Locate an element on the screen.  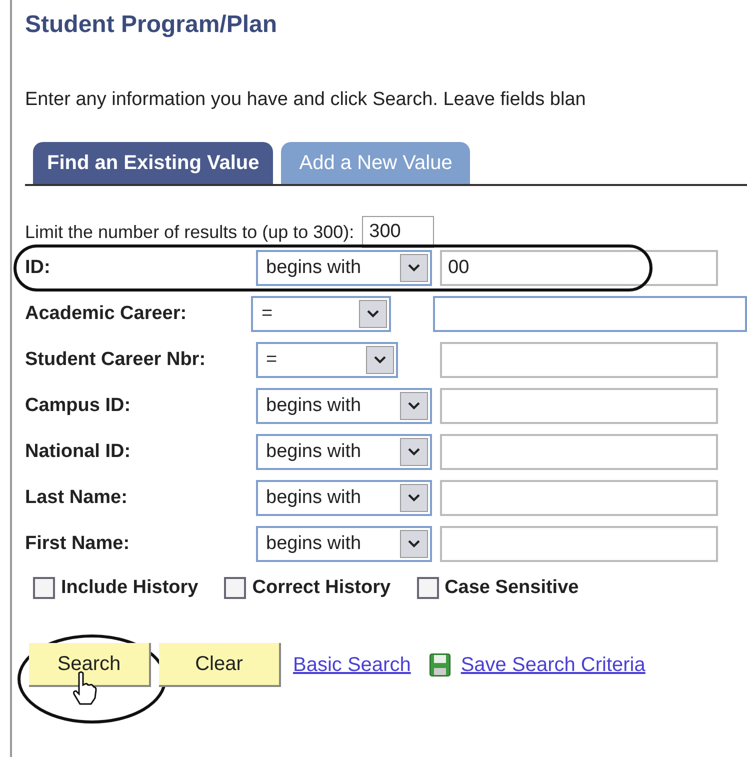
action-button: Clear is located at coordinates (220, 664).